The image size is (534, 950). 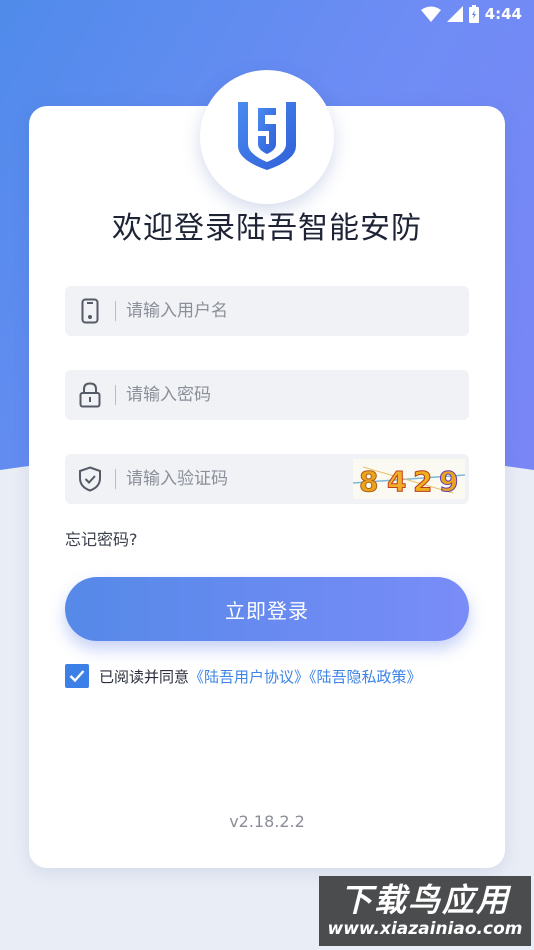 I want to click on checkmark-icon, so click(x=77, y=676).